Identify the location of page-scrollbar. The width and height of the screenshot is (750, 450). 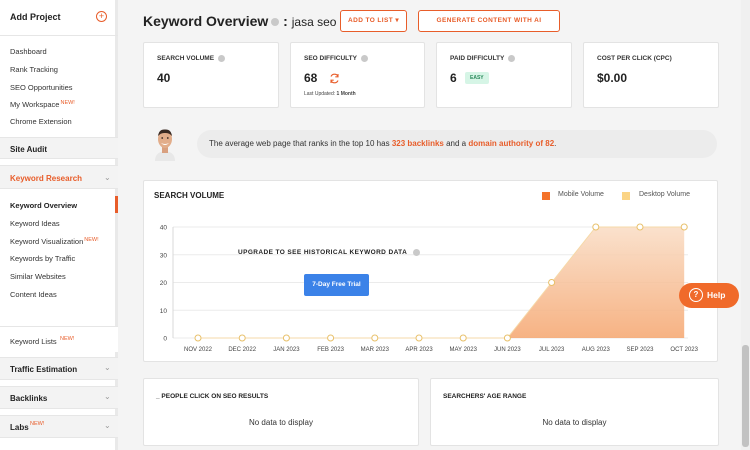
(745, 225).